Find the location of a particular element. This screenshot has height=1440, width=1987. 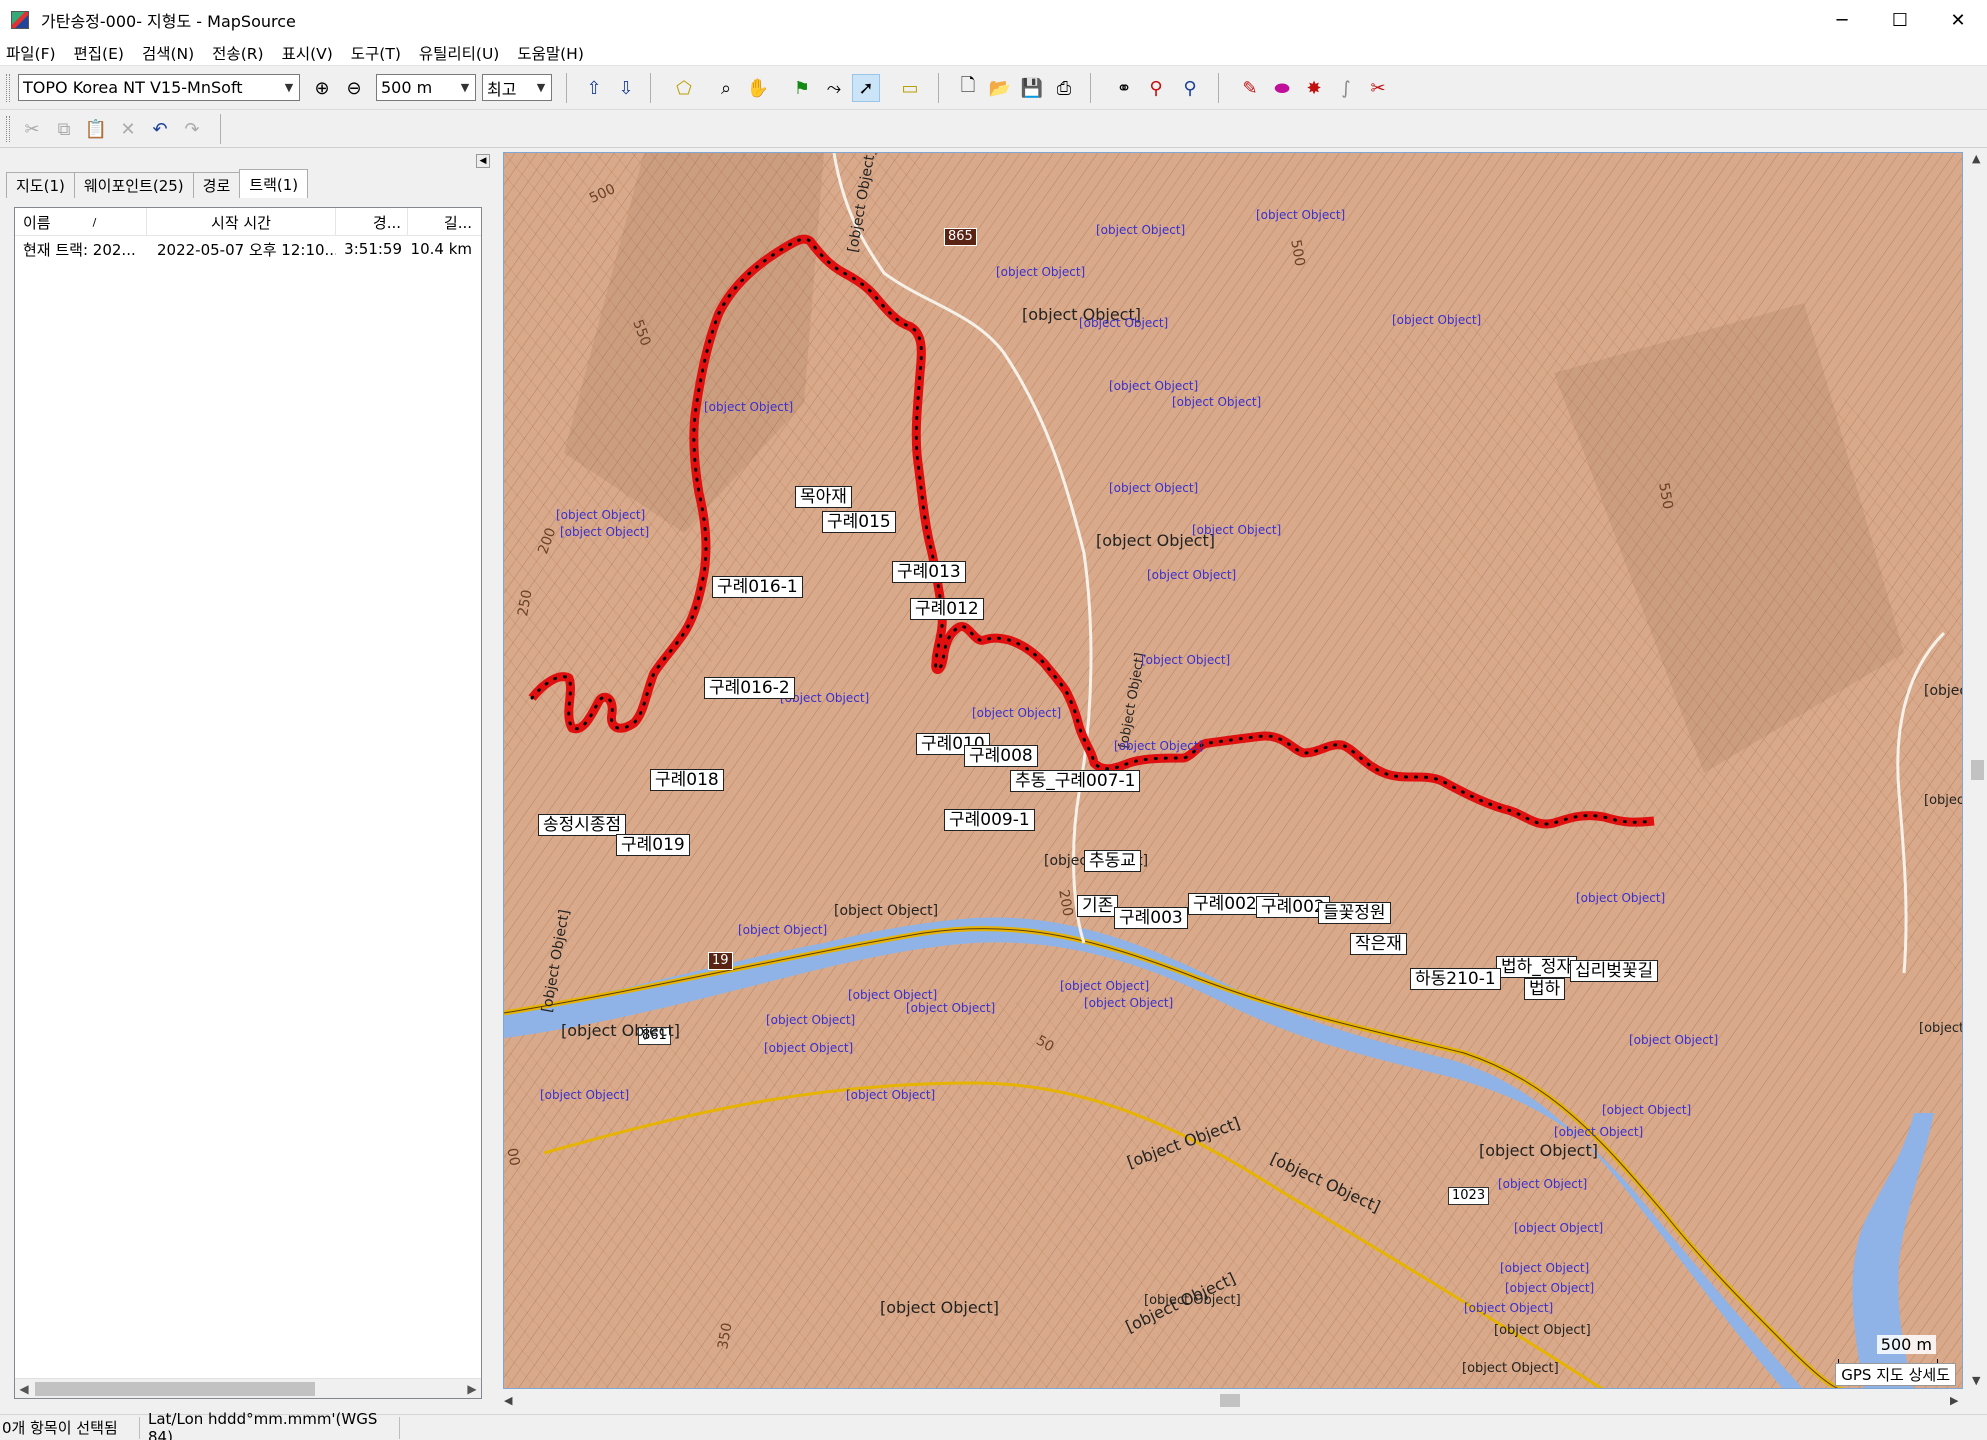

waypoint-label: 구례003 is located at coordinates (1151, 918).